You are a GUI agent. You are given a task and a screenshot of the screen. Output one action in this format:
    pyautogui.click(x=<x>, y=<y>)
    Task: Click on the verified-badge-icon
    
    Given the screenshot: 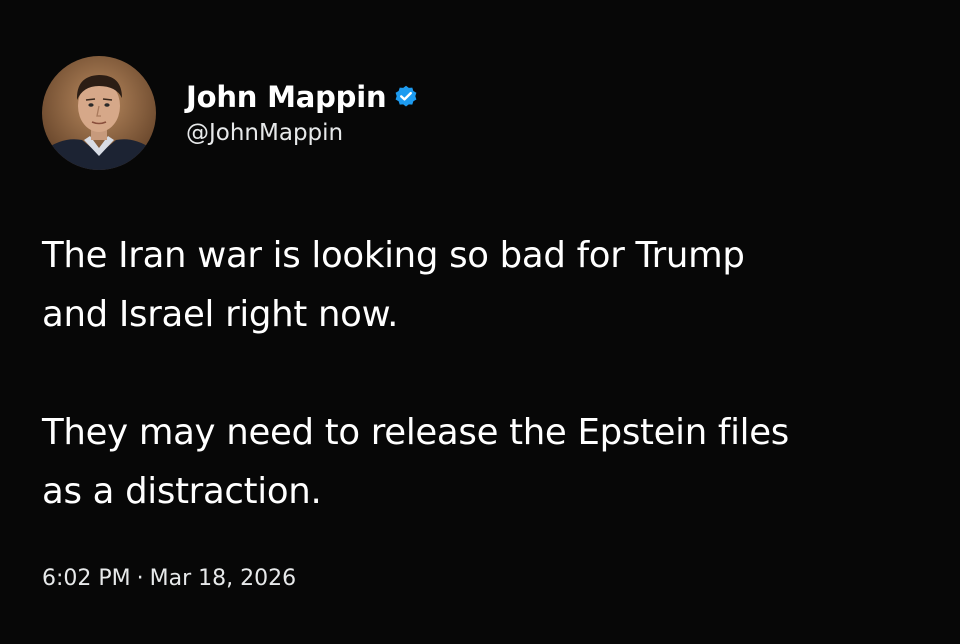 What is the action you would take?
    pyautogui.click(x=406, y=97)
    